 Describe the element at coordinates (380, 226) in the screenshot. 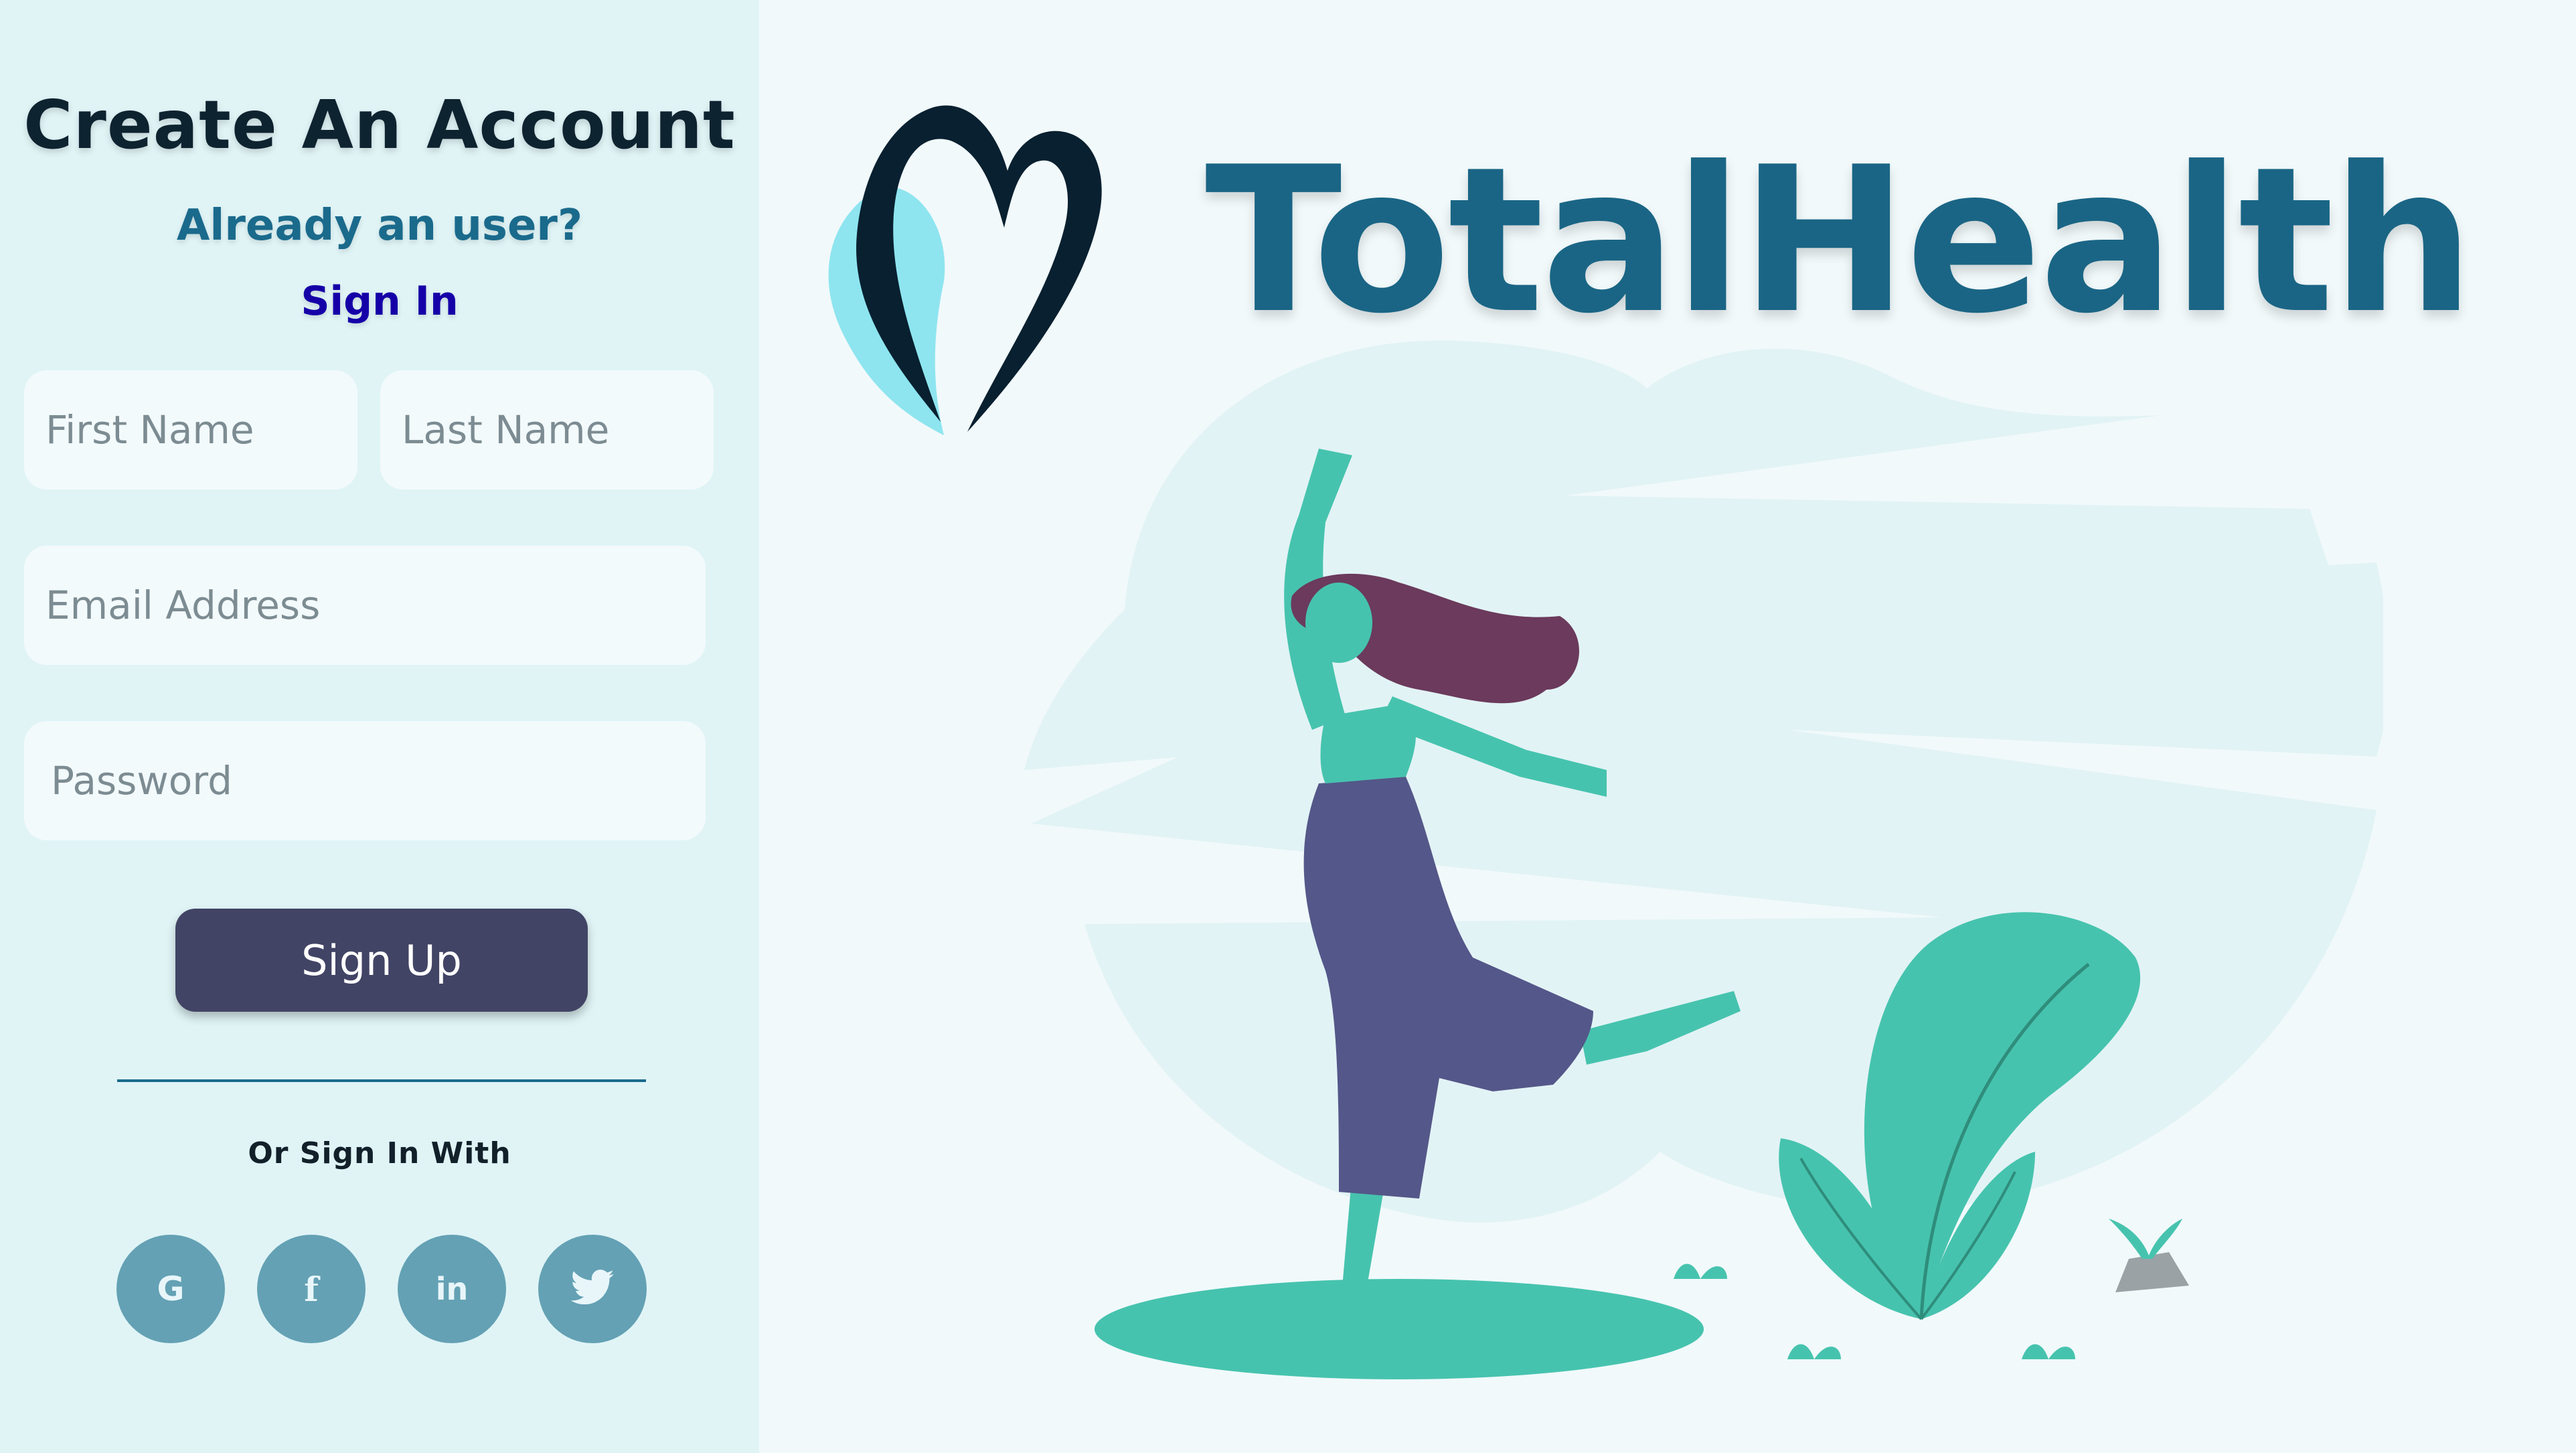

I see `already-user-text: Already an user?` at that location.